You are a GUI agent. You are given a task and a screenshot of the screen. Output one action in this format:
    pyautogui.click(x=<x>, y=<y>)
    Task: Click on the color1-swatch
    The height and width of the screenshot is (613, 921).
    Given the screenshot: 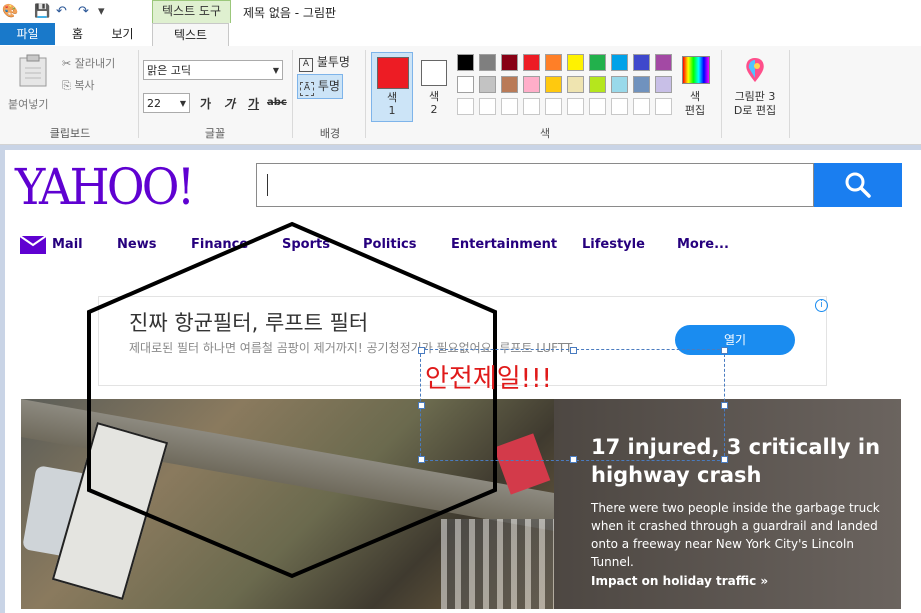 What is the action you would take?
    pyautogui.click(x=393, y=73)
    